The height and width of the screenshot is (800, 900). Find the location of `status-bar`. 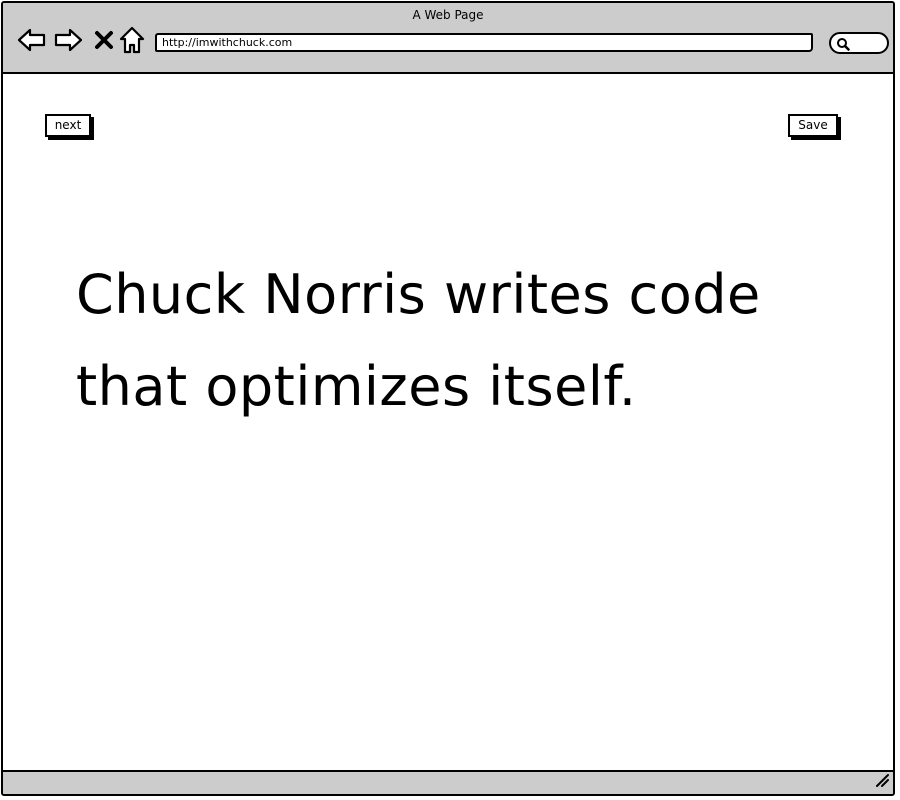

status-bar is located at coordinates (448, 782).